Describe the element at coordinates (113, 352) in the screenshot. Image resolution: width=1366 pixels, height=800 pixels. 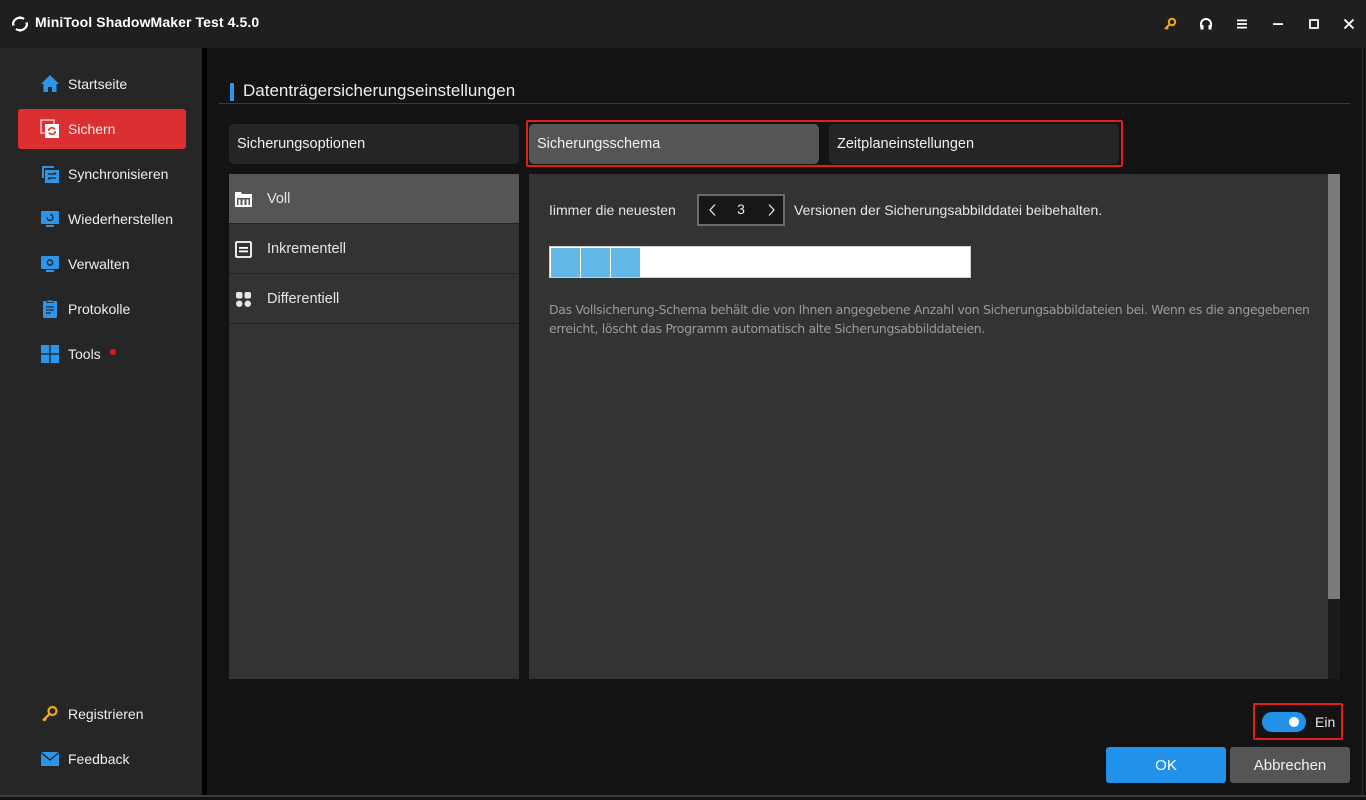
I see `notification-dot` at that location.